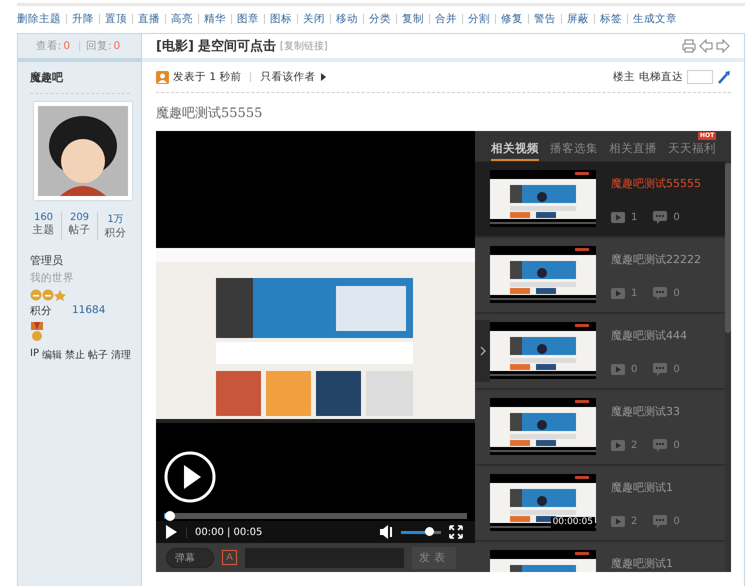  Describe the element at coordinates (237, 46) in the screenshot. I see `thread-title: 是空间可点击` at that location.